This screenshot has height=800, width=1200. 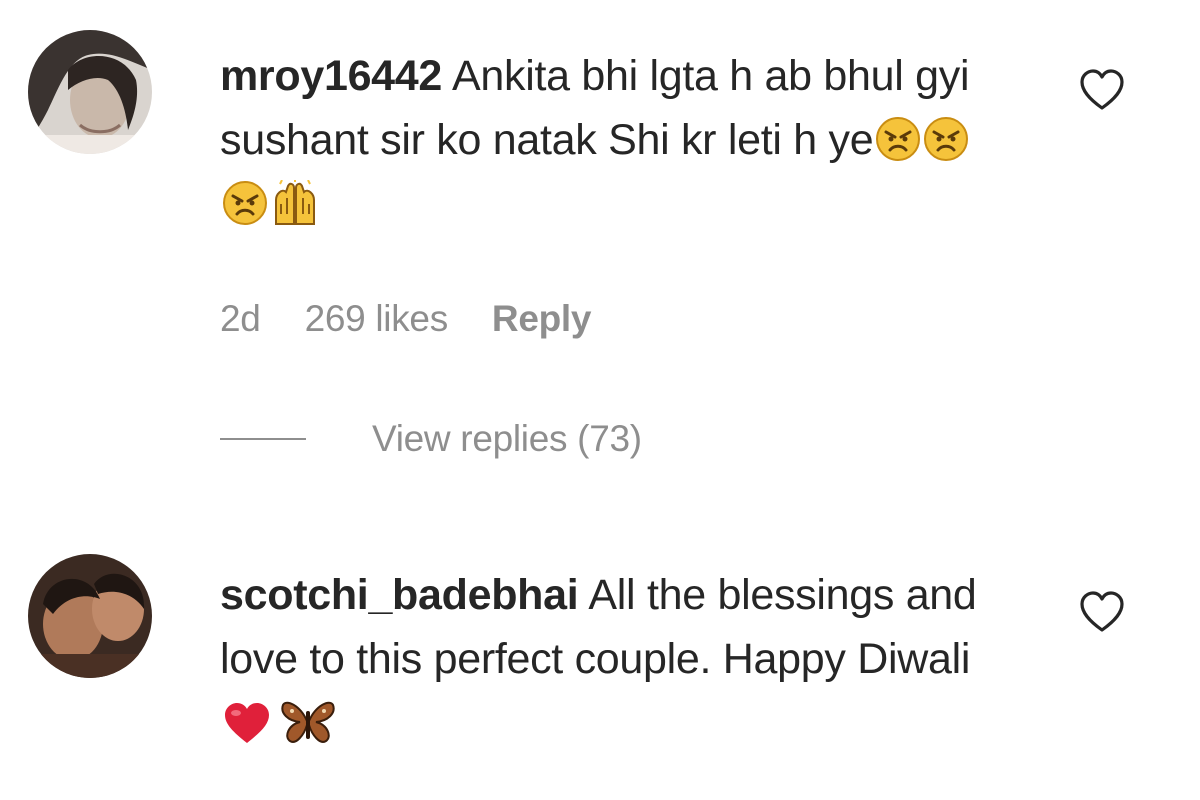 I want to click on view-replies-button: View replies (73), so click(x=507, y=439).